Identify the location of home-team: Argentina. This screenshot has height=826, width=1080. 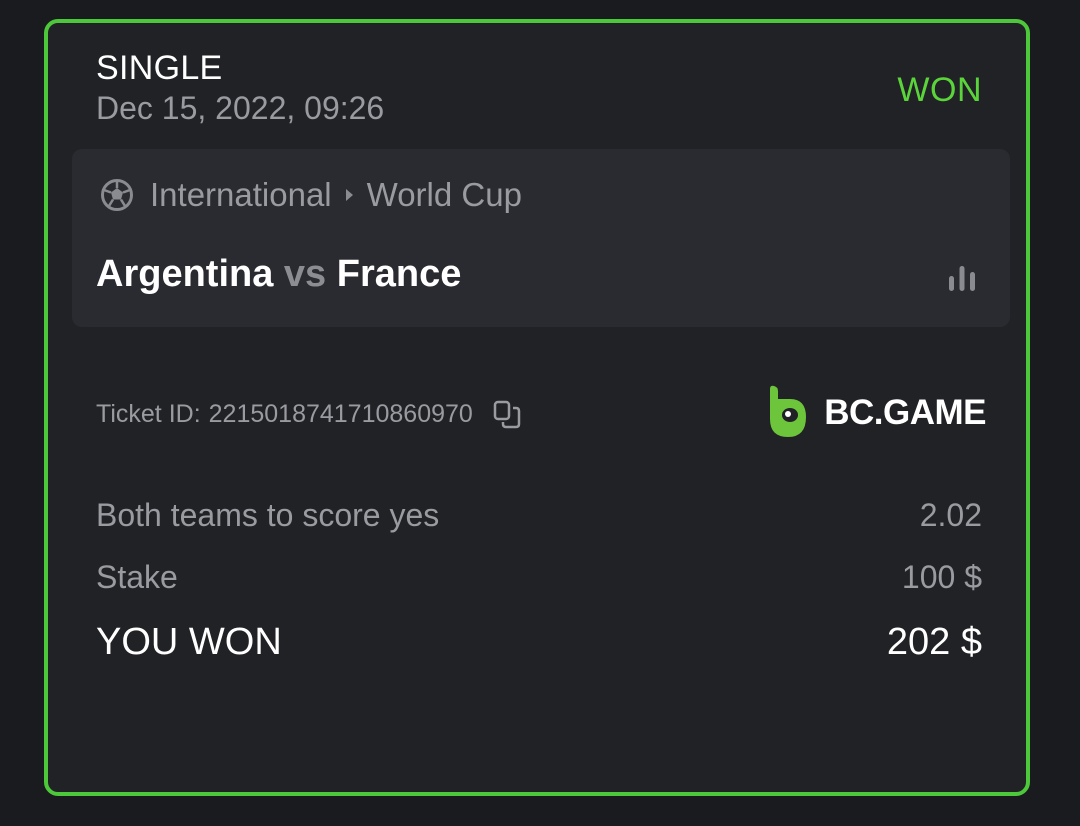
(185, 274).